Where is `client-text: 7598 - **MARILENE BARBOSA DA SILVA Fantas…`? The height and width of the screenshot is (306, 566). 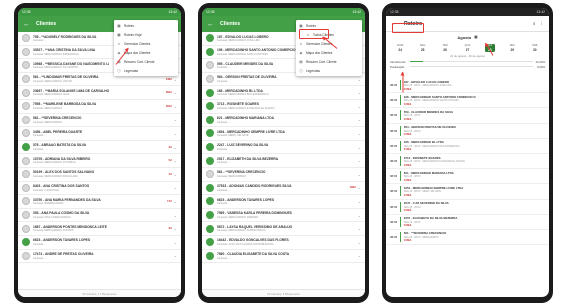
client-text: 7598 - **MARILENE BARBOSA DA SILVA Fantas… is located at coordinates (98, 106).